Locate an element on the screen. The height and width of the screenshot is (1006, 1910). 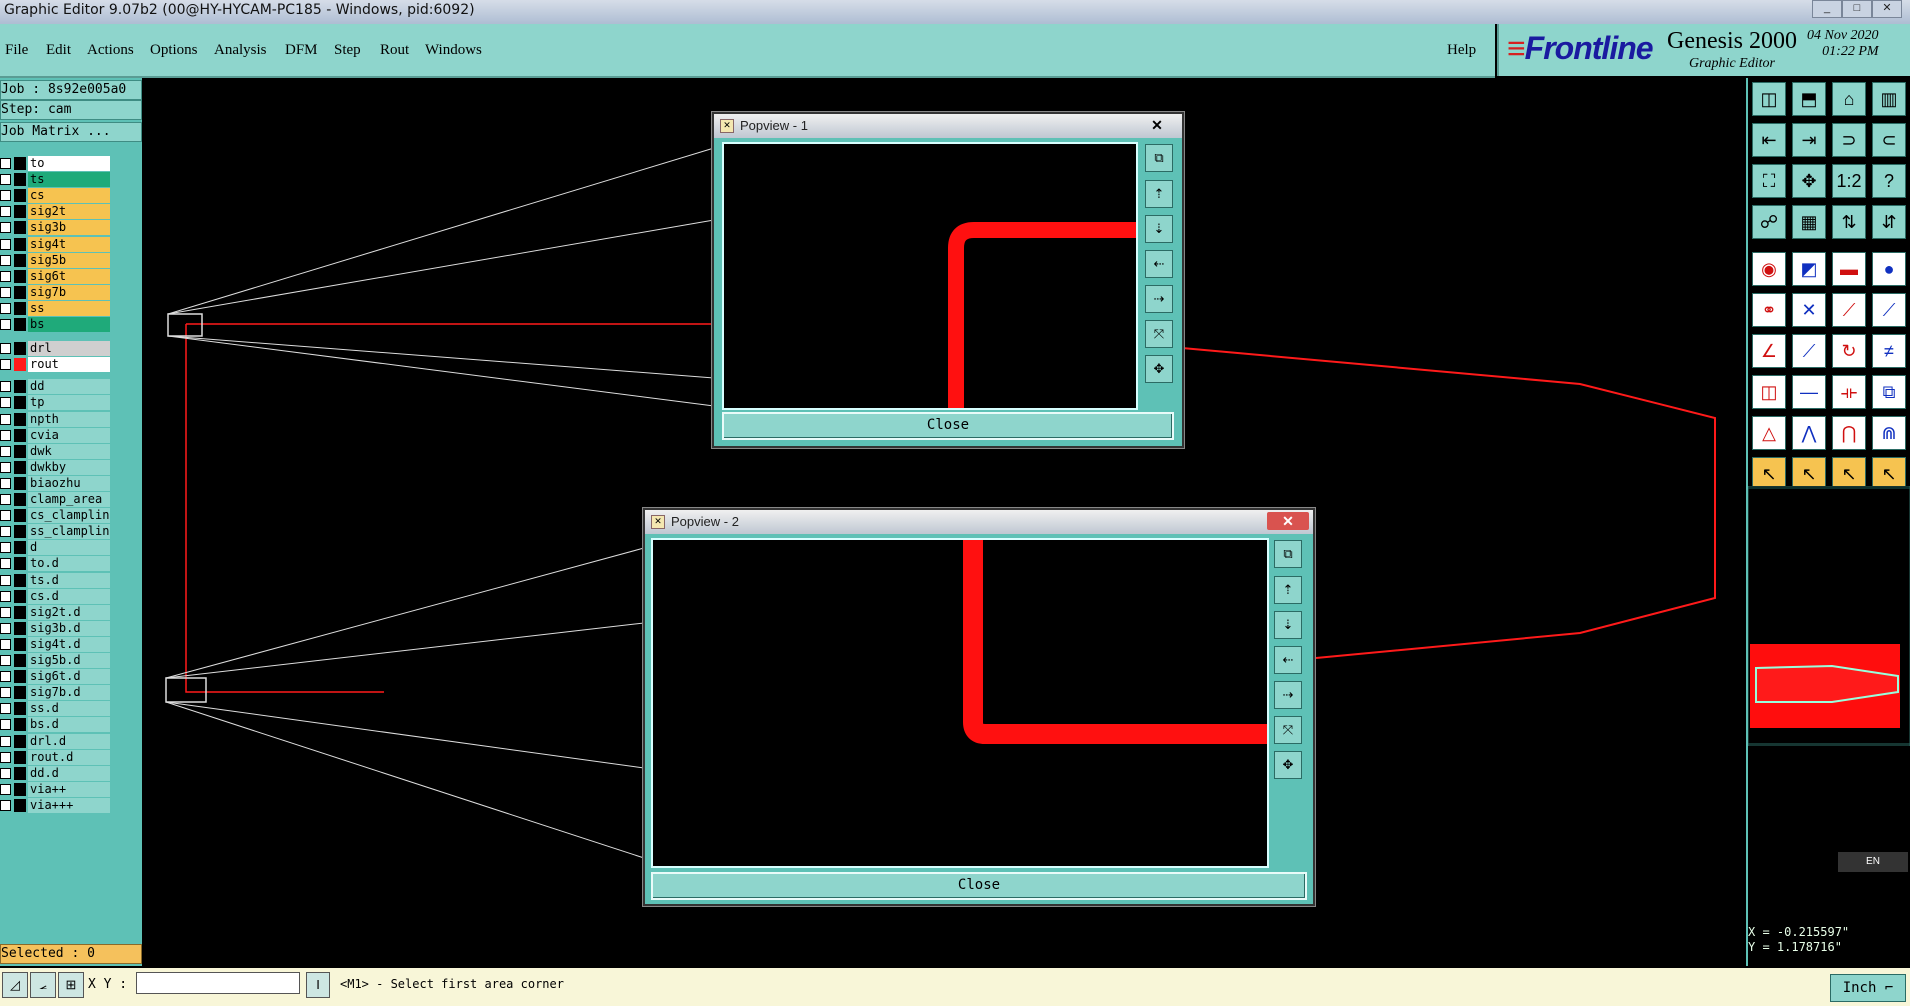
layer-name: ss is located at coordinates (69, 308).